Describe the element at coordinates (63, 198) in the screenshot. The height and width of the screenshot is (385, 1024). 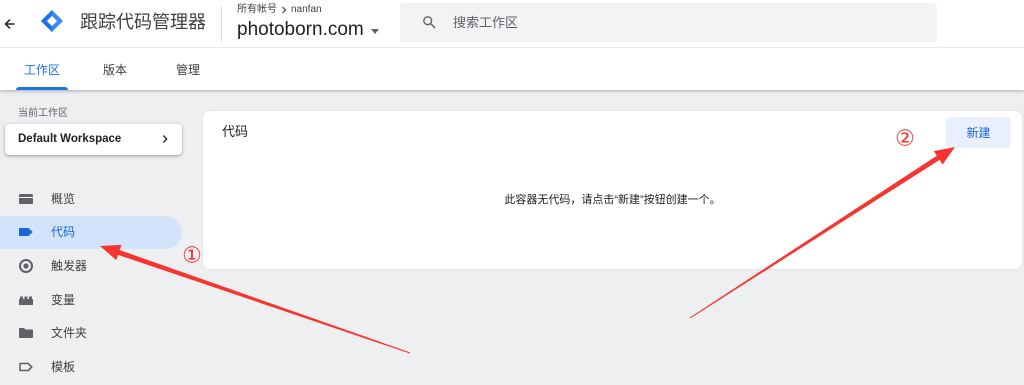
I see `sidebar-item-label: 概览` at that location.